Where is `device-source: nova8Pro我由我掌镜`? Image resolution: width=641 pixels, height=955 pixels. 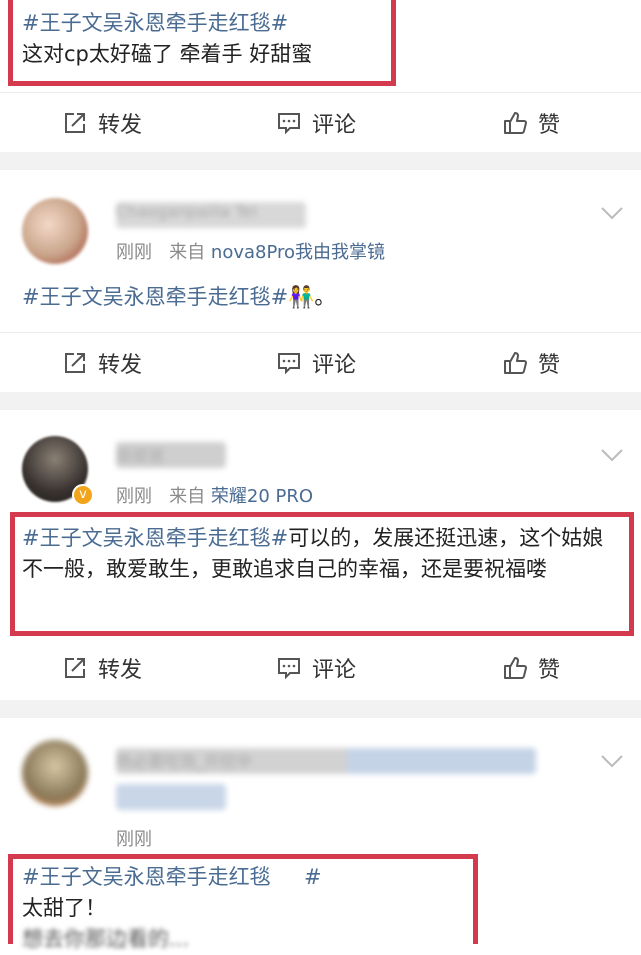
device-source: nova8Pro我由我掌镜 is located at coordinates (298, 252).